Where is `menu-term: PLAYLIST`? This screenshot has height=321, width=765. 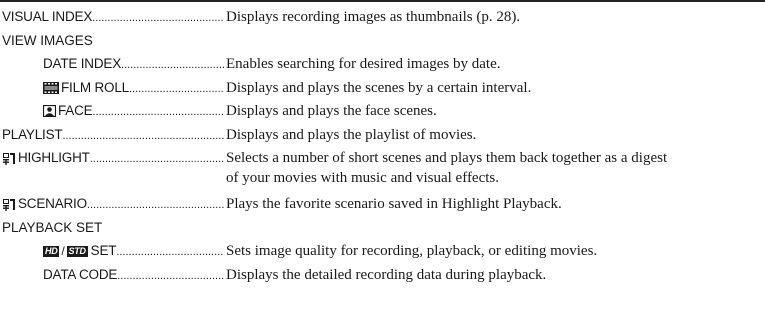 menu-term: PLAYLIST is located at coordinates (113, 135).